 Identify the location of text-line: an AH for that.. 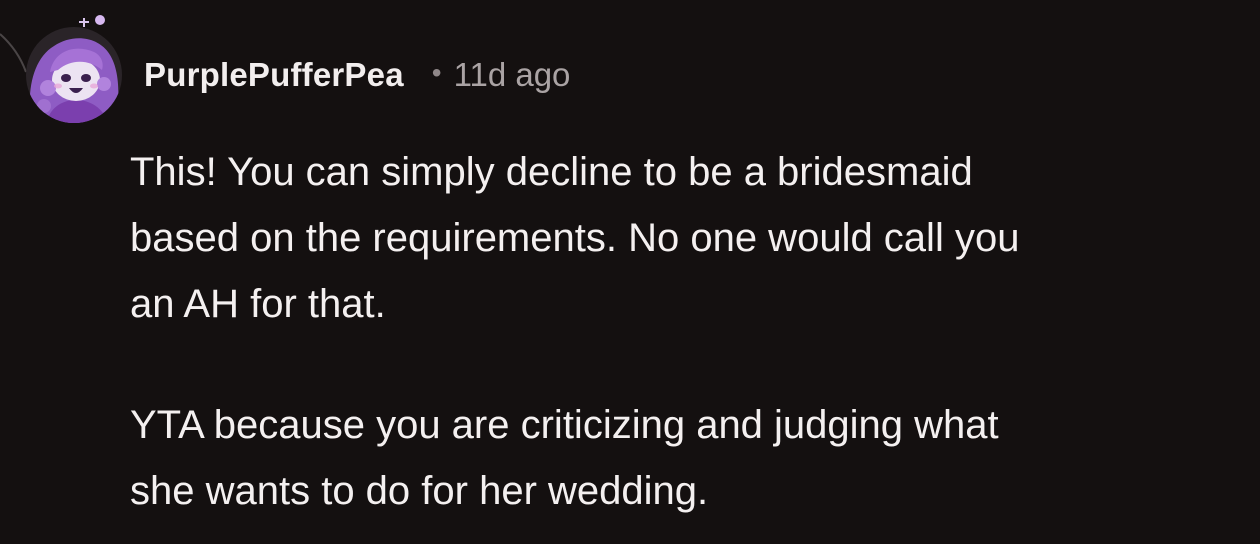
(258, 304).